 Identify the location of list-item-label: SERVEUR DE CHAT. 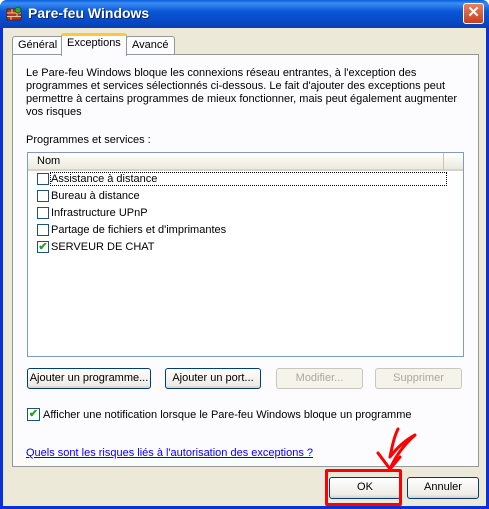
(103, 247).